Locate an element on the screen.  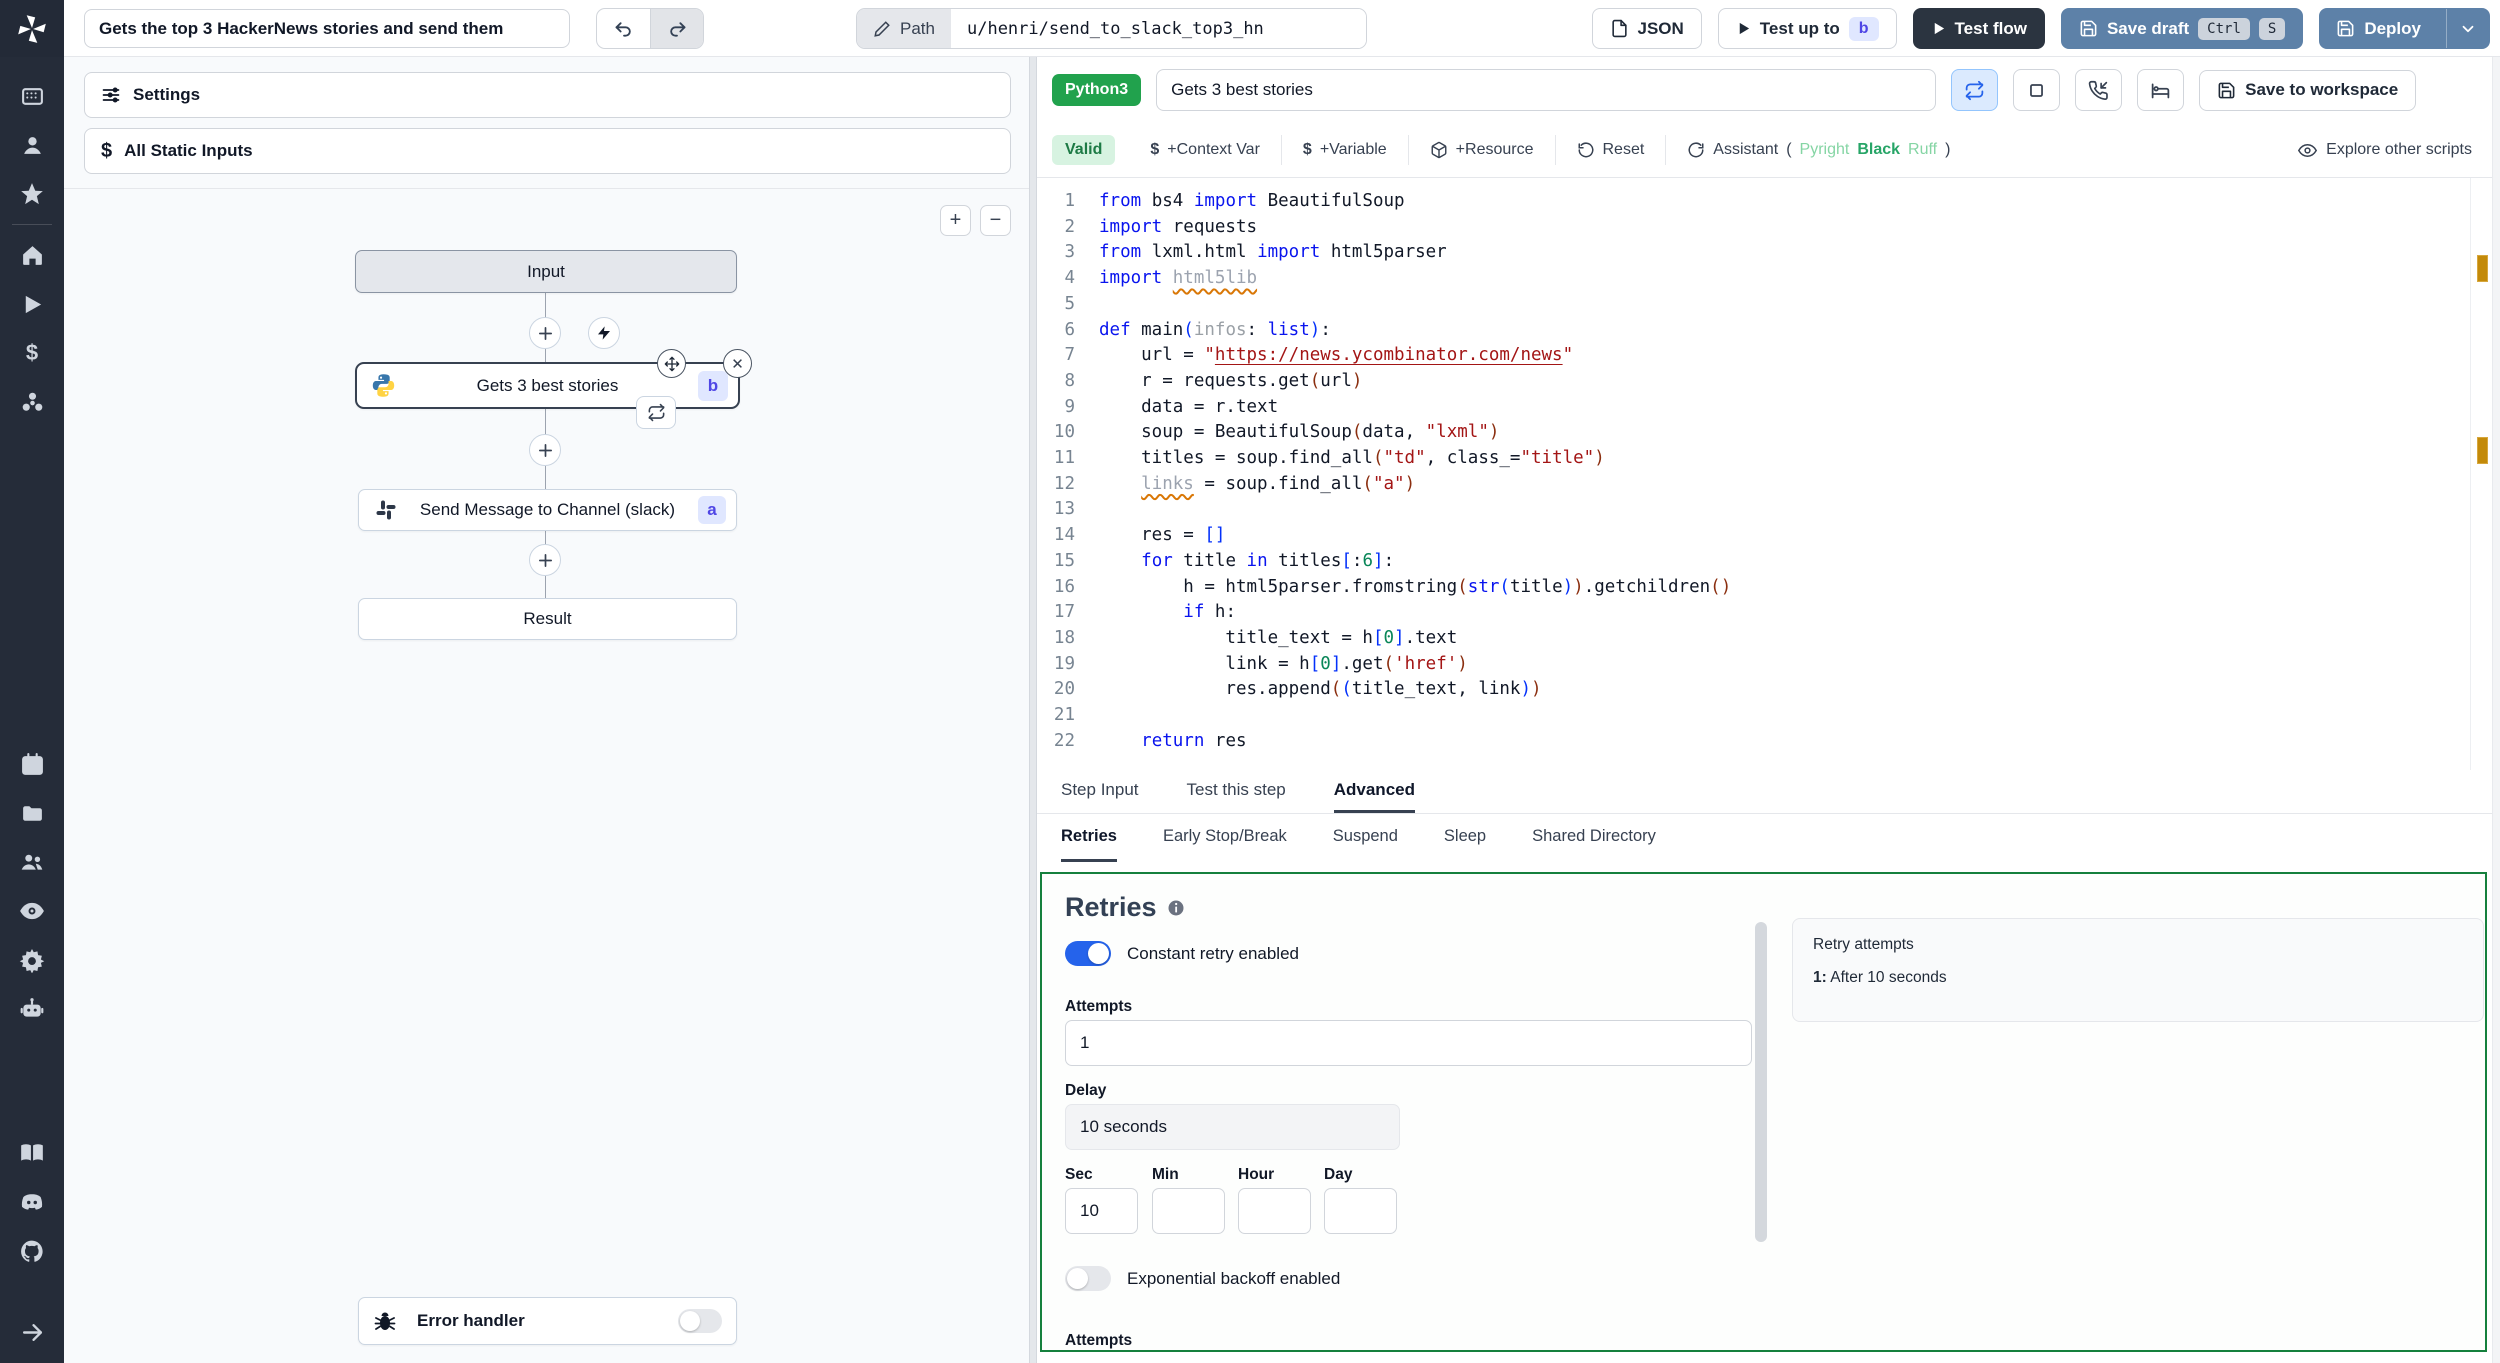
play-icon is located at coordinates (33, 304).